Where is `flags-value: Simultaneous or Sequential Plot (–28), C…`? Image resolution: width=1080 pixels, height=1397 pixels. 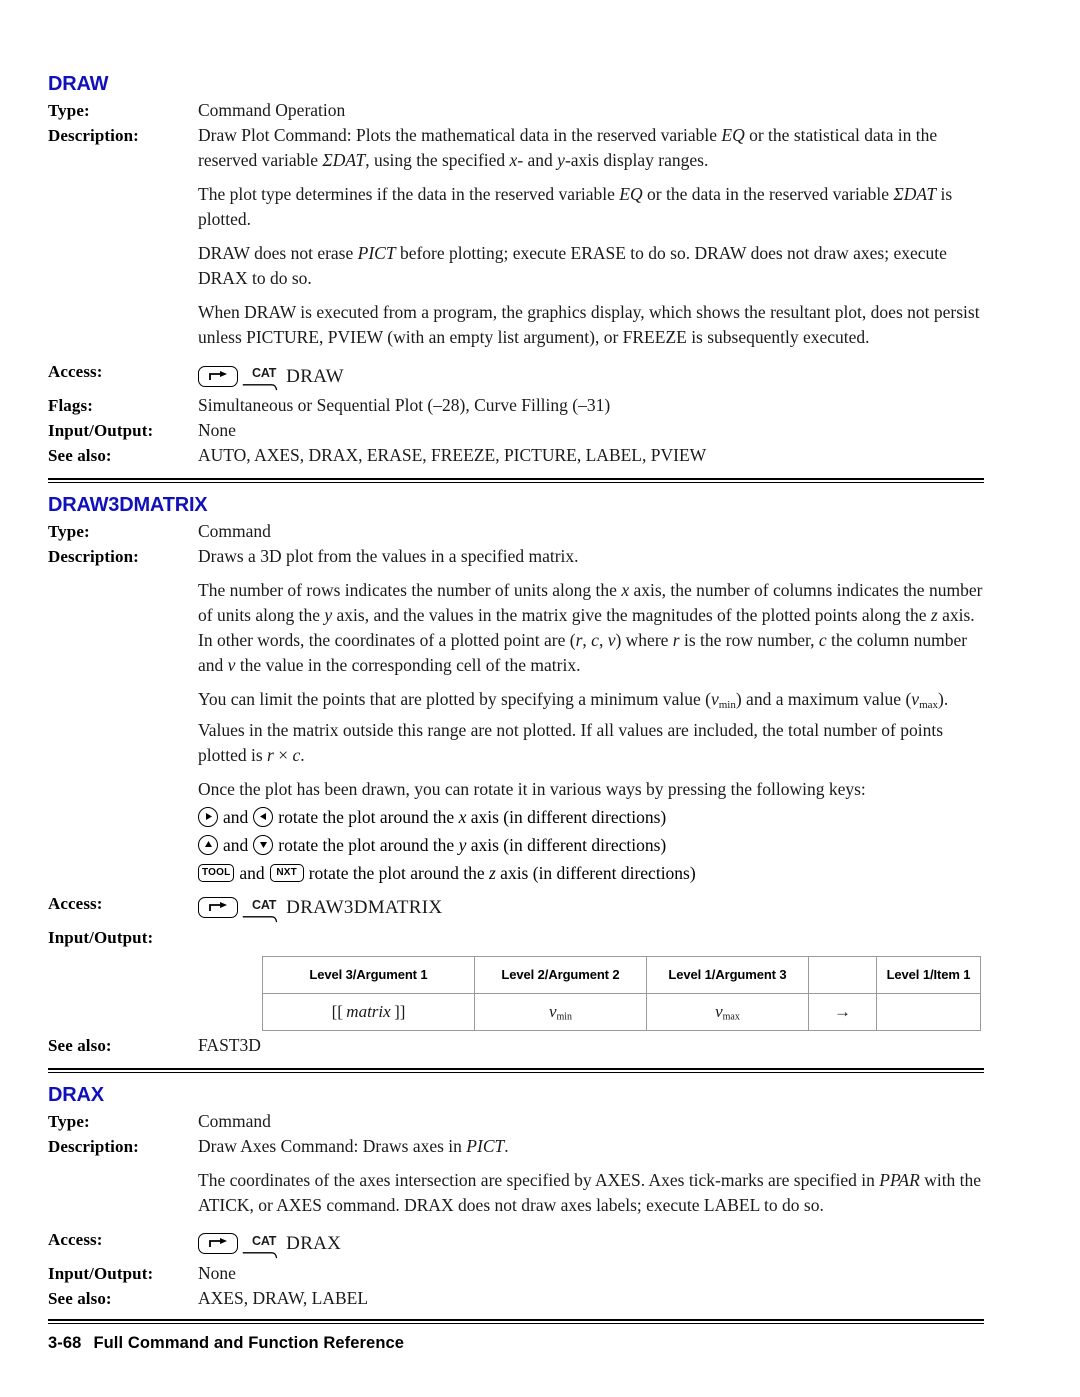 flags-value: Simultaneous or Sequential Plot (–28), C… is located at coordinates (404, 405).